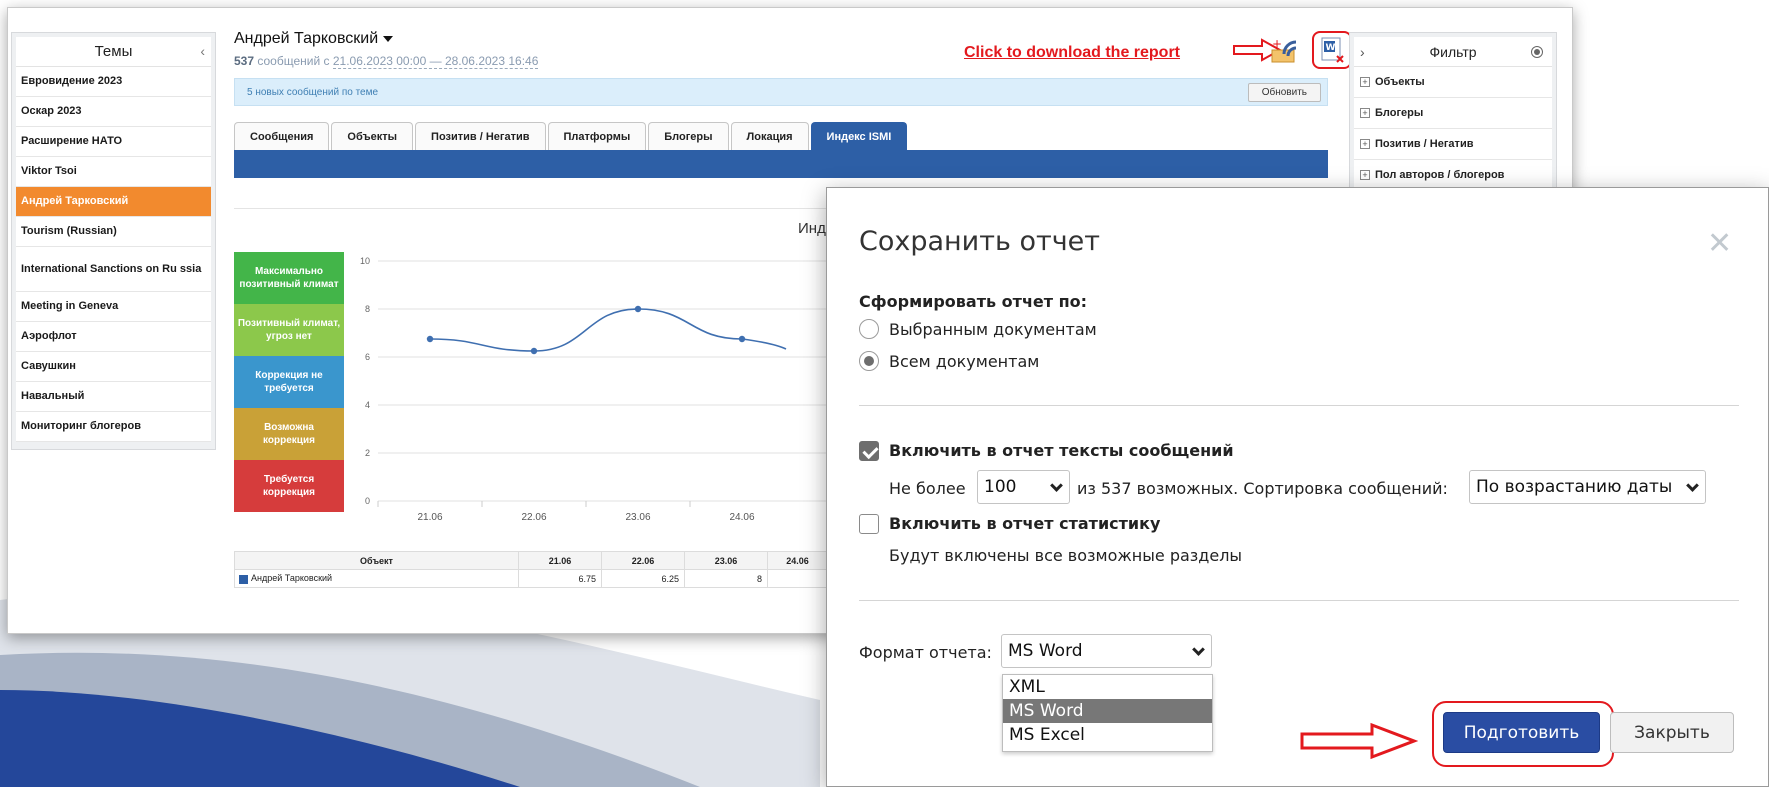 The image size is (1769, 787). What do you see at coordinates (1453, 144) in the screenshot?
I see `filter-item-sentiment: + Позитив / Негатив` at bounding box center [1453, 144].